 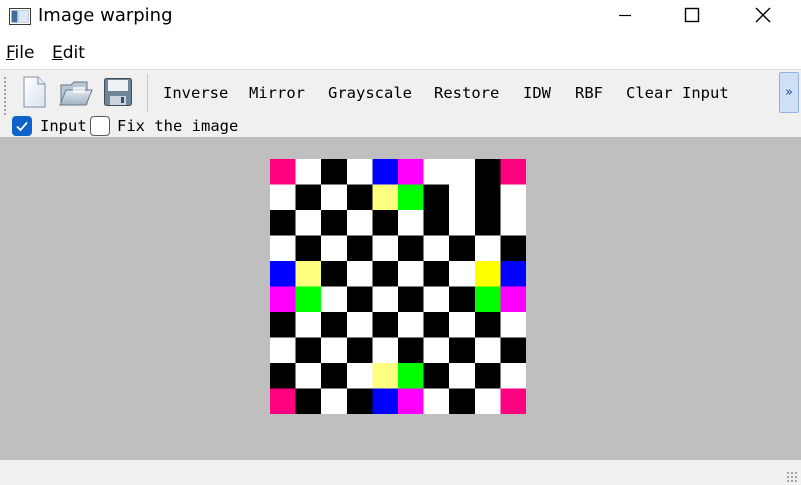 I want to click on toolbar-overflow-button: », so click(x=789, y=92).